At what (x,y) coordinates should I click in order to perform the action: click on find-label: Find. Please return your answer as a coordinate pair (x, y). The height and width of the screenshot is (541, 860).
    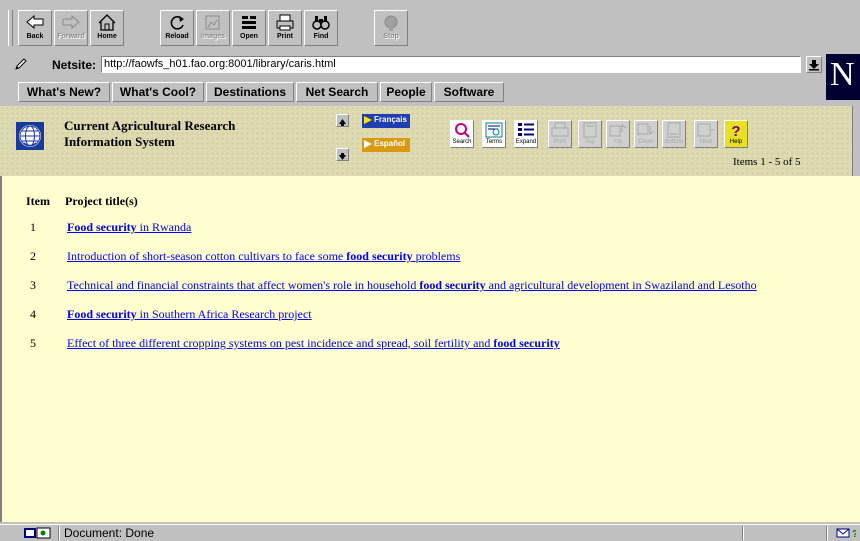
    Looking at the image, I should click on (321, 36).